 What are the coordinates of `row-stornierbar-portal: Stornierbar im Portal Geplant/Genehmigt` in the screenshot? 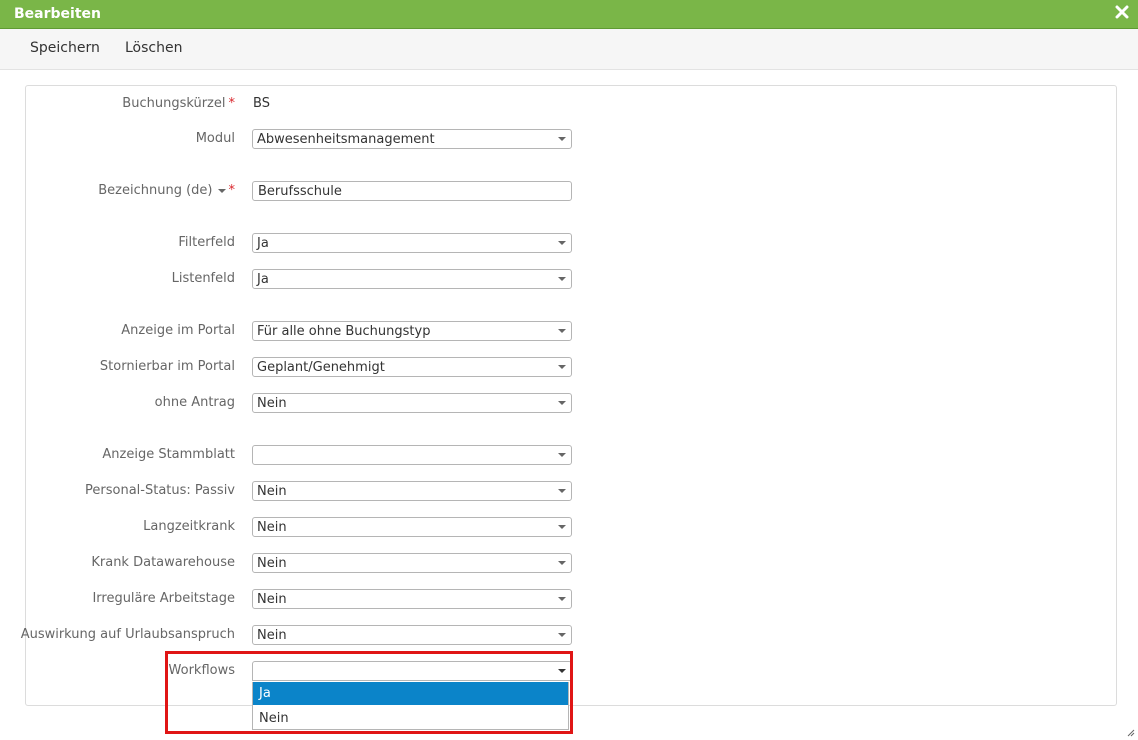 It's located at (571, 368).